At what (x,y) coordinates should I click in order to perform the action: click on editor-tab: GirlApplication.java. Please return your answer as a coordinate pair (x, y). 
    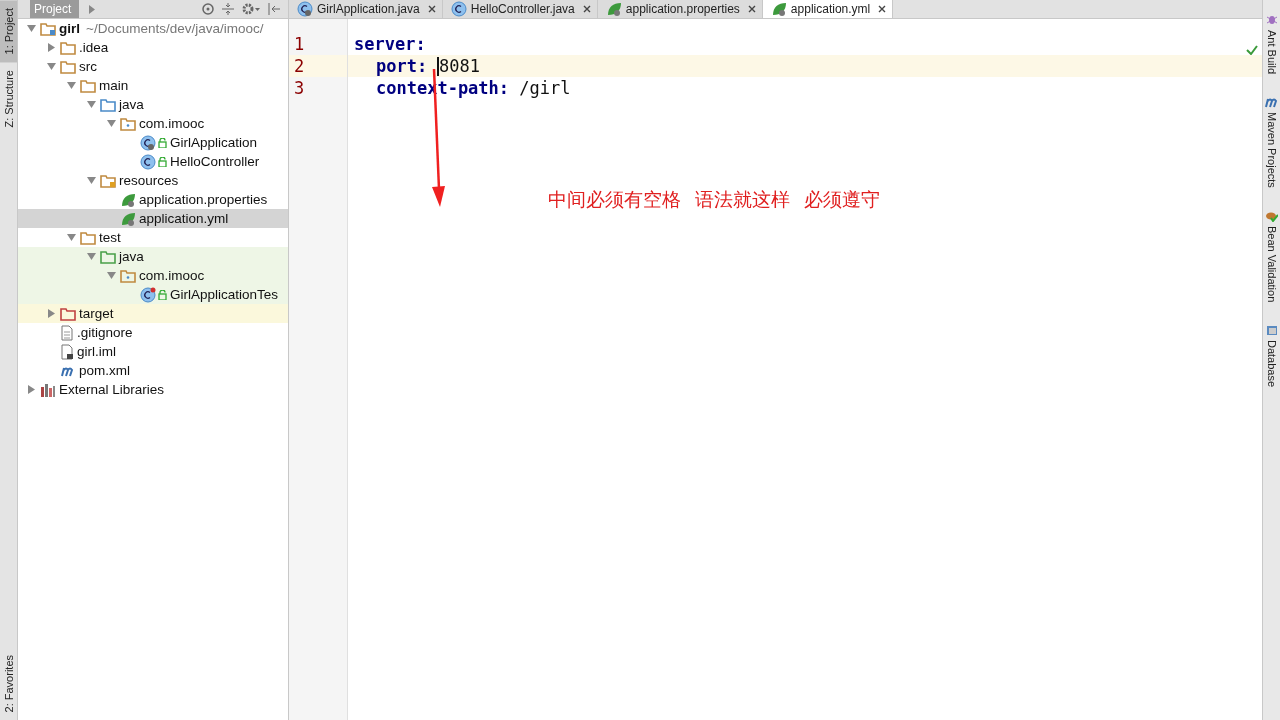
    Looking at the image, I should click on (366, 9).